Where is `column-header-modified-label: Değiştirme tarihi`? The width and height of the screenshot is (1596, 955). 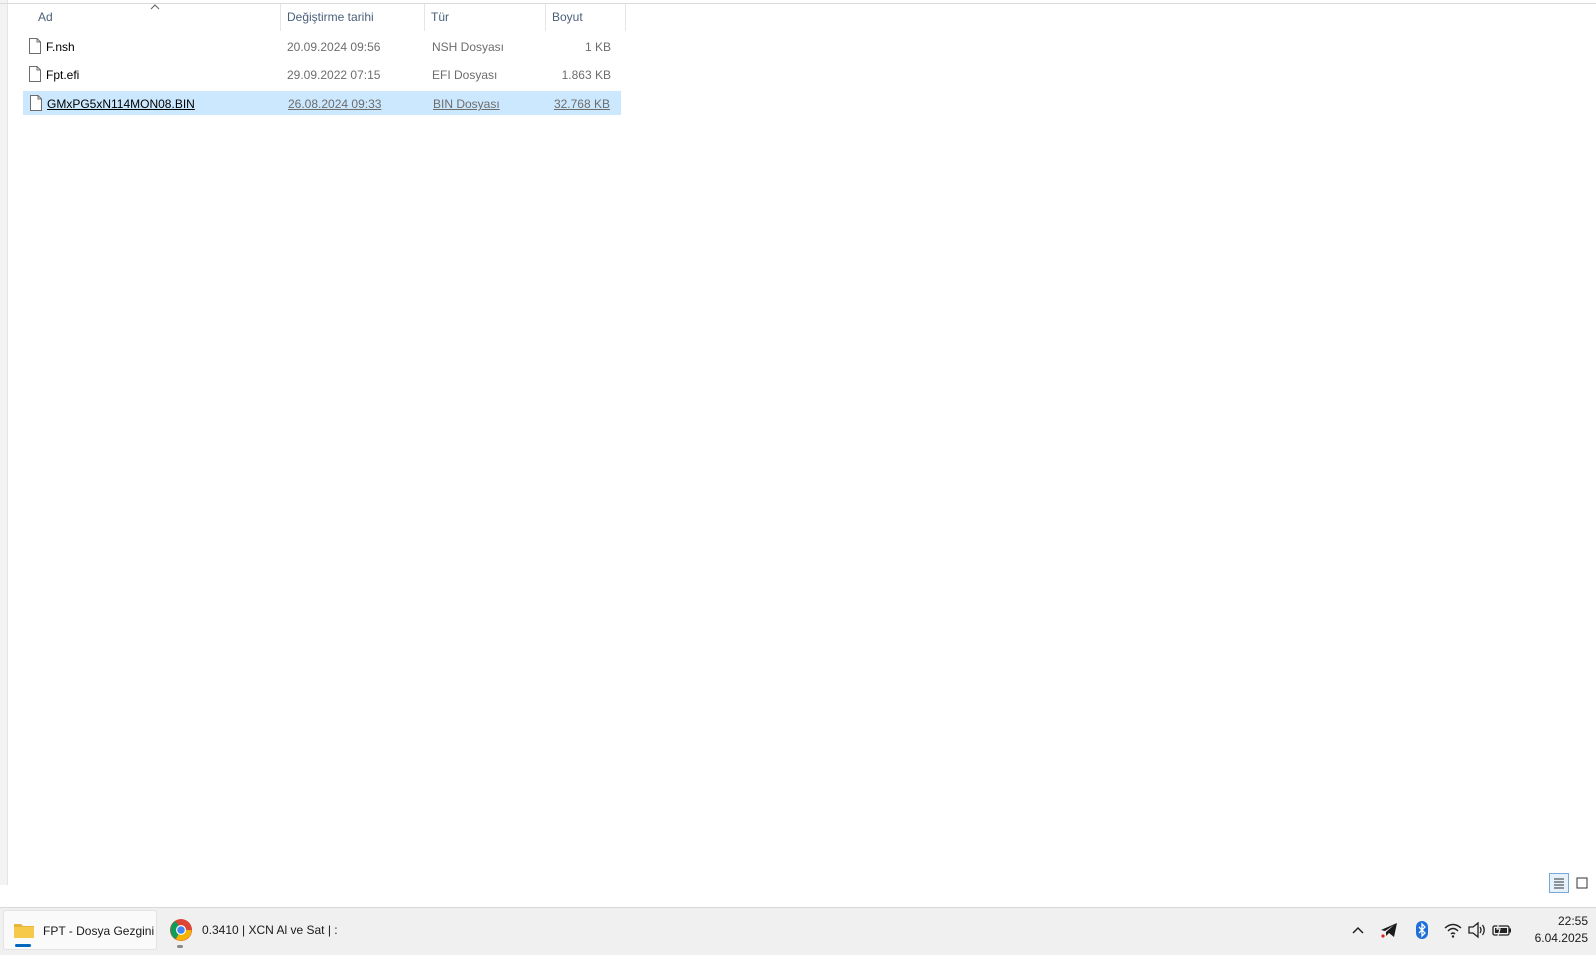
column-header-modified-label: Değiştirme tarihi is located at coordinates (330, 17).